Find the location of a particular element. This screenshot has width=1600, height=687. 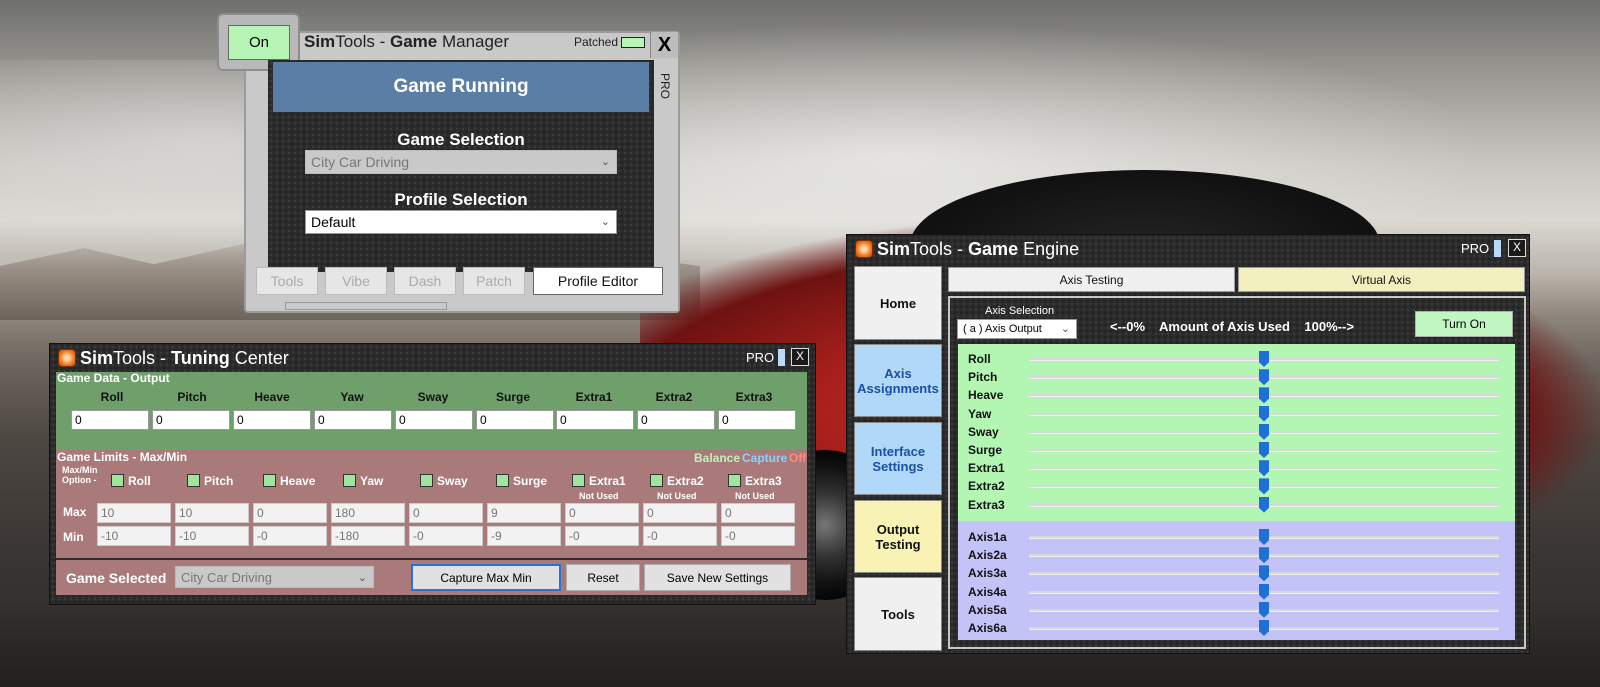

tab-virtual-axis: Virtual Axis is located at coordinates (1381, 279).